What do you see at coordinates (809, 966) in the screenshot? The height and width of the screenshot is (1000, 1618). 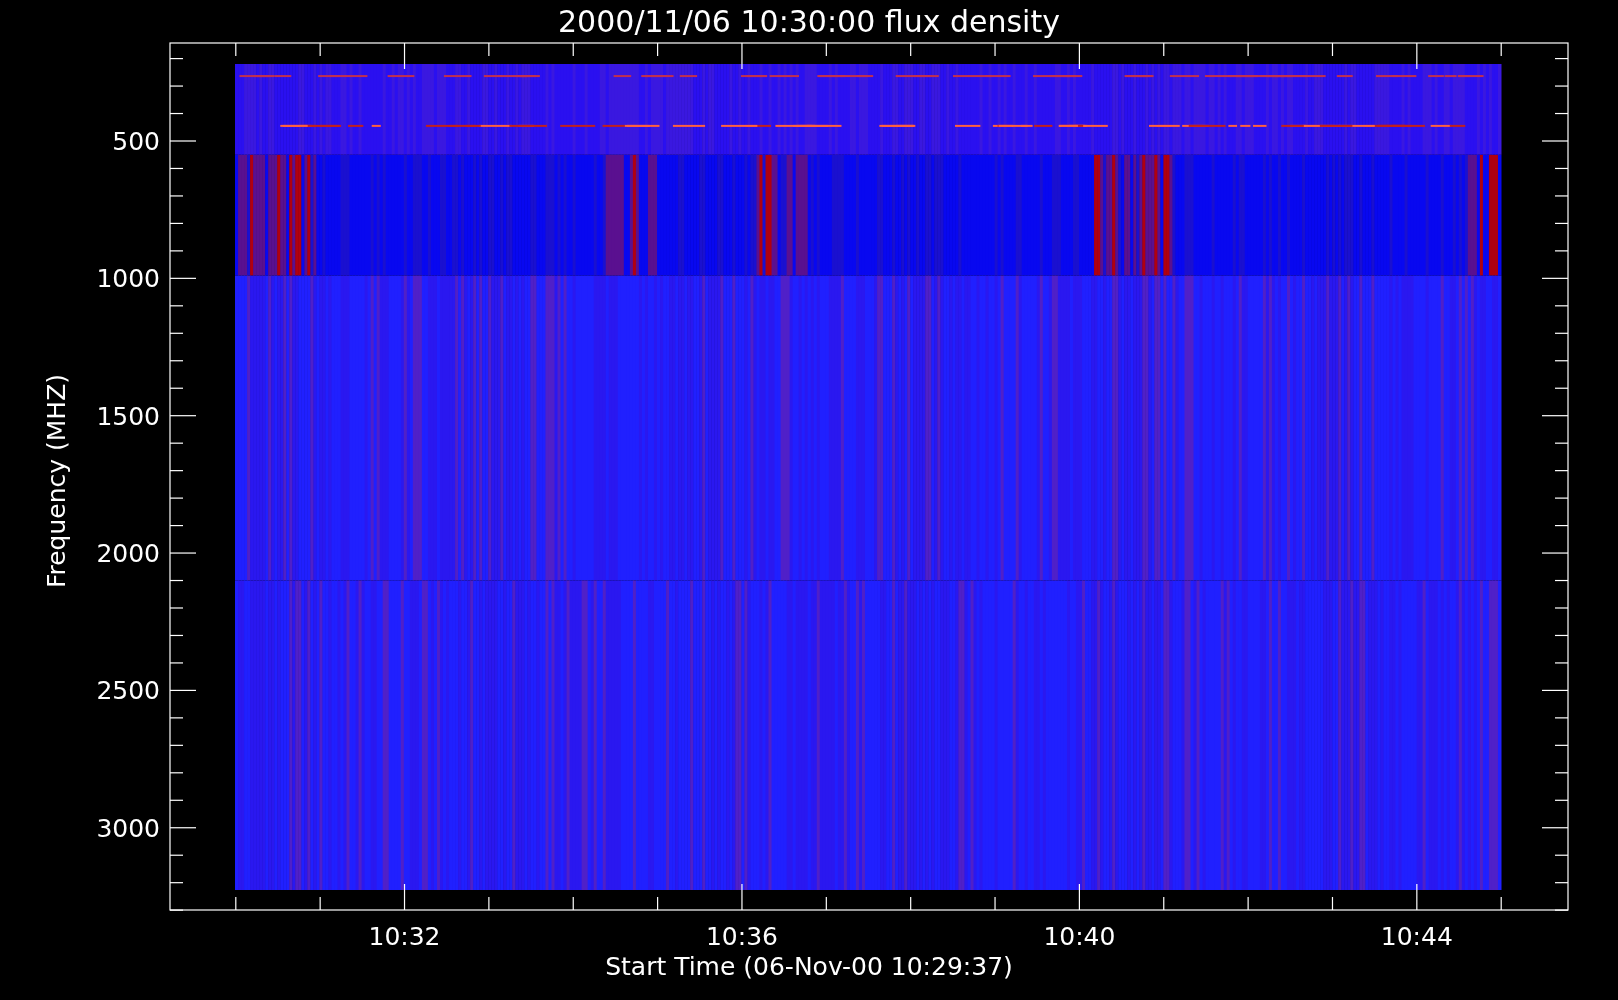 I see `axis-label: Start Time (06-Nov-00 10:29:37)` at bounding box center [809, 966].